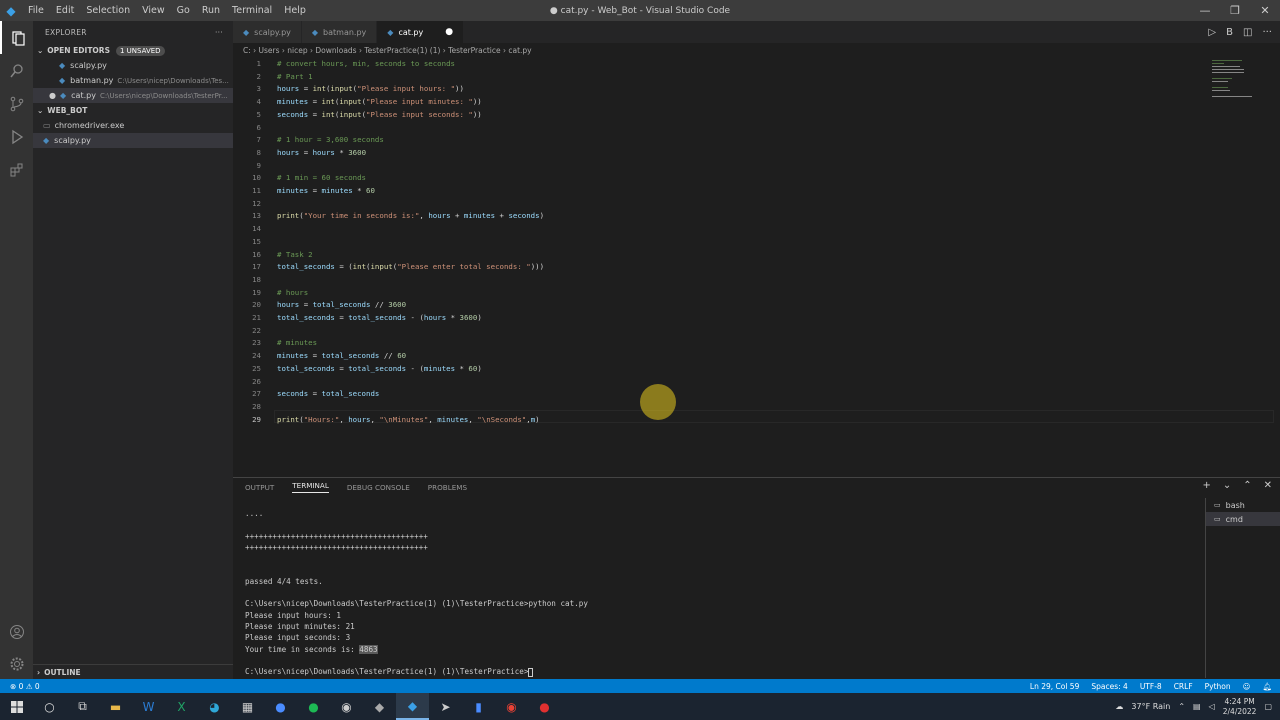  What do you see at coordinates (511, 706) in the screenshot?
I see `chrome-icon: ◉` at bounding box center [511, 706].